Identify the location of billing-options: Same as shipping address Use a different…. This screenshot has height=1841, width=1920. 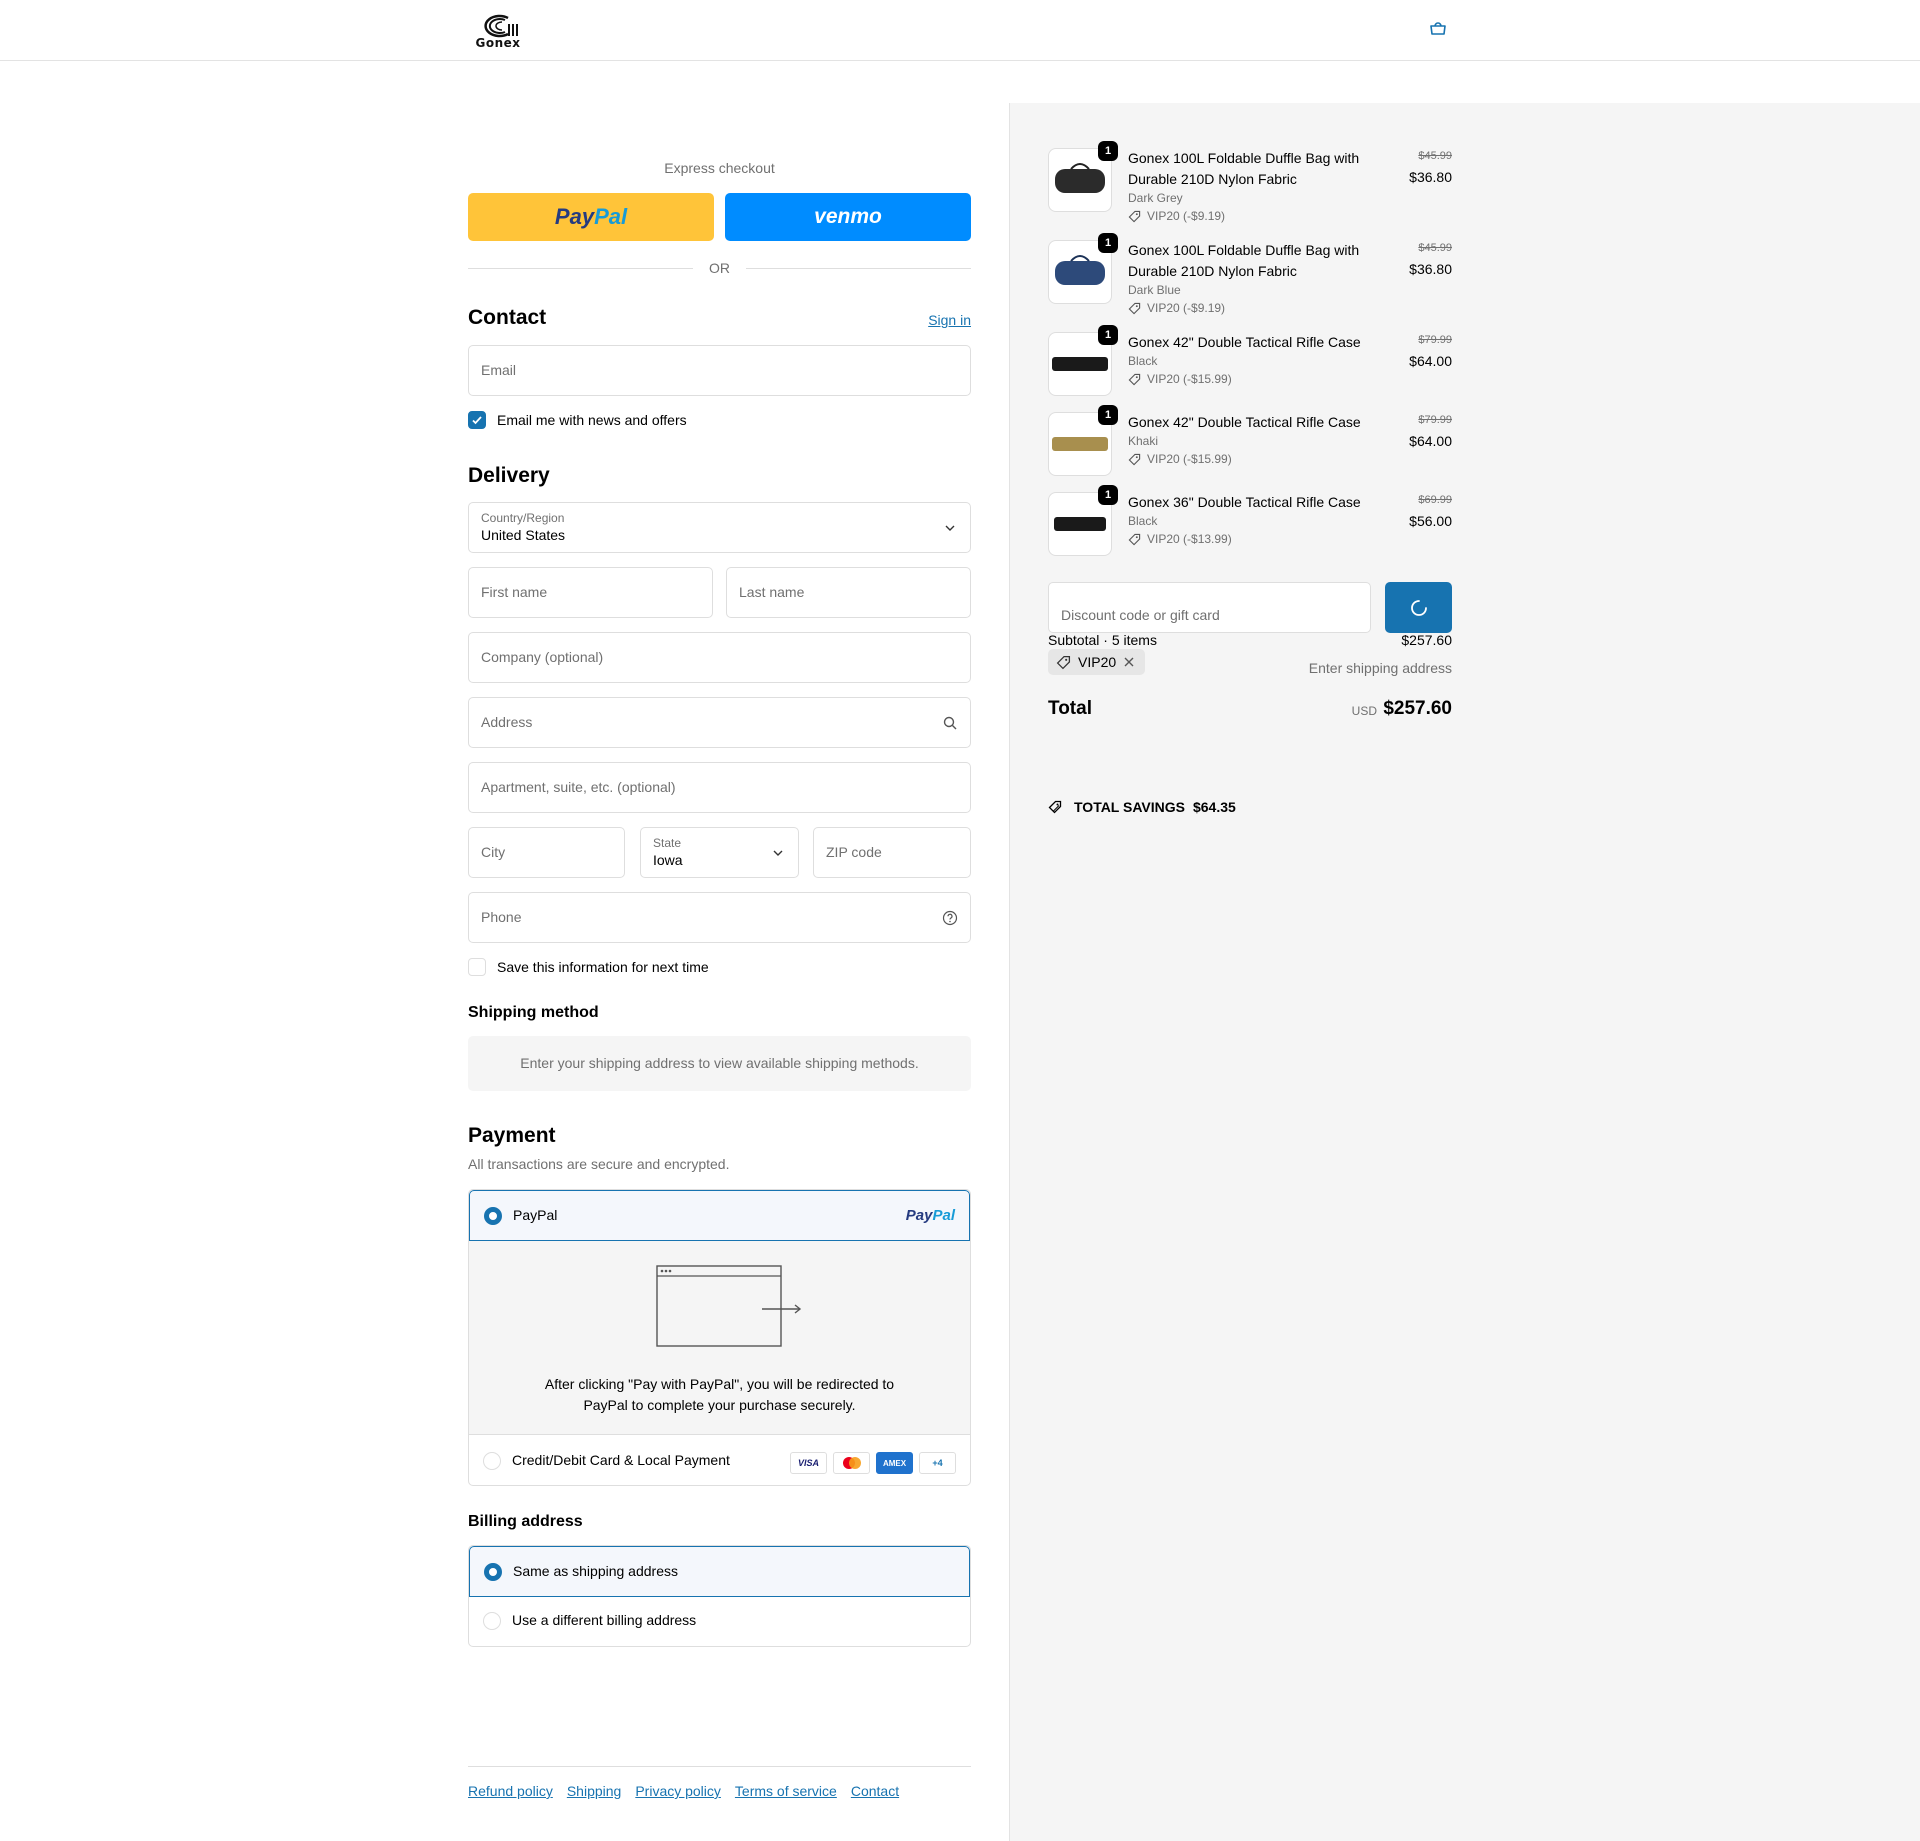
(719, 1596).